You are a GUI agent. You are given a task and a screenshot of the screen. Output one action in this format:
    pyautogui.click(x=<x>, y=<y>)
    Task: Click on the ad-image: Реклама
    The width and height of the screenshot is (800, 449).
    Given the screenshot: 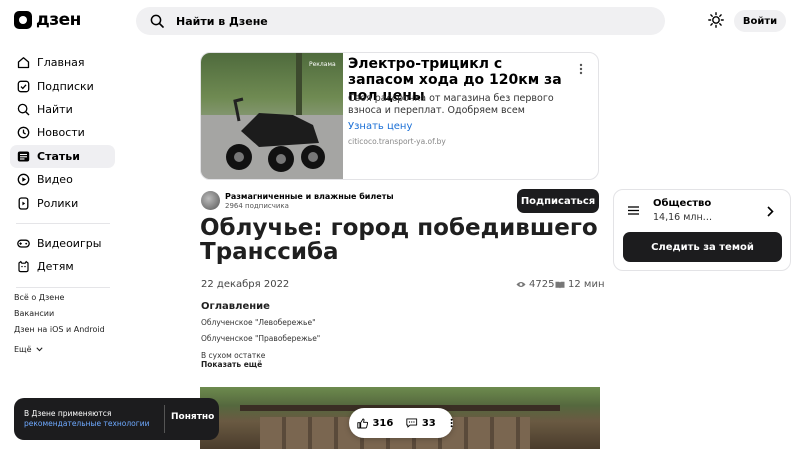 What is the action you would take?
    pyautogui.click(x=272, y=116)
    